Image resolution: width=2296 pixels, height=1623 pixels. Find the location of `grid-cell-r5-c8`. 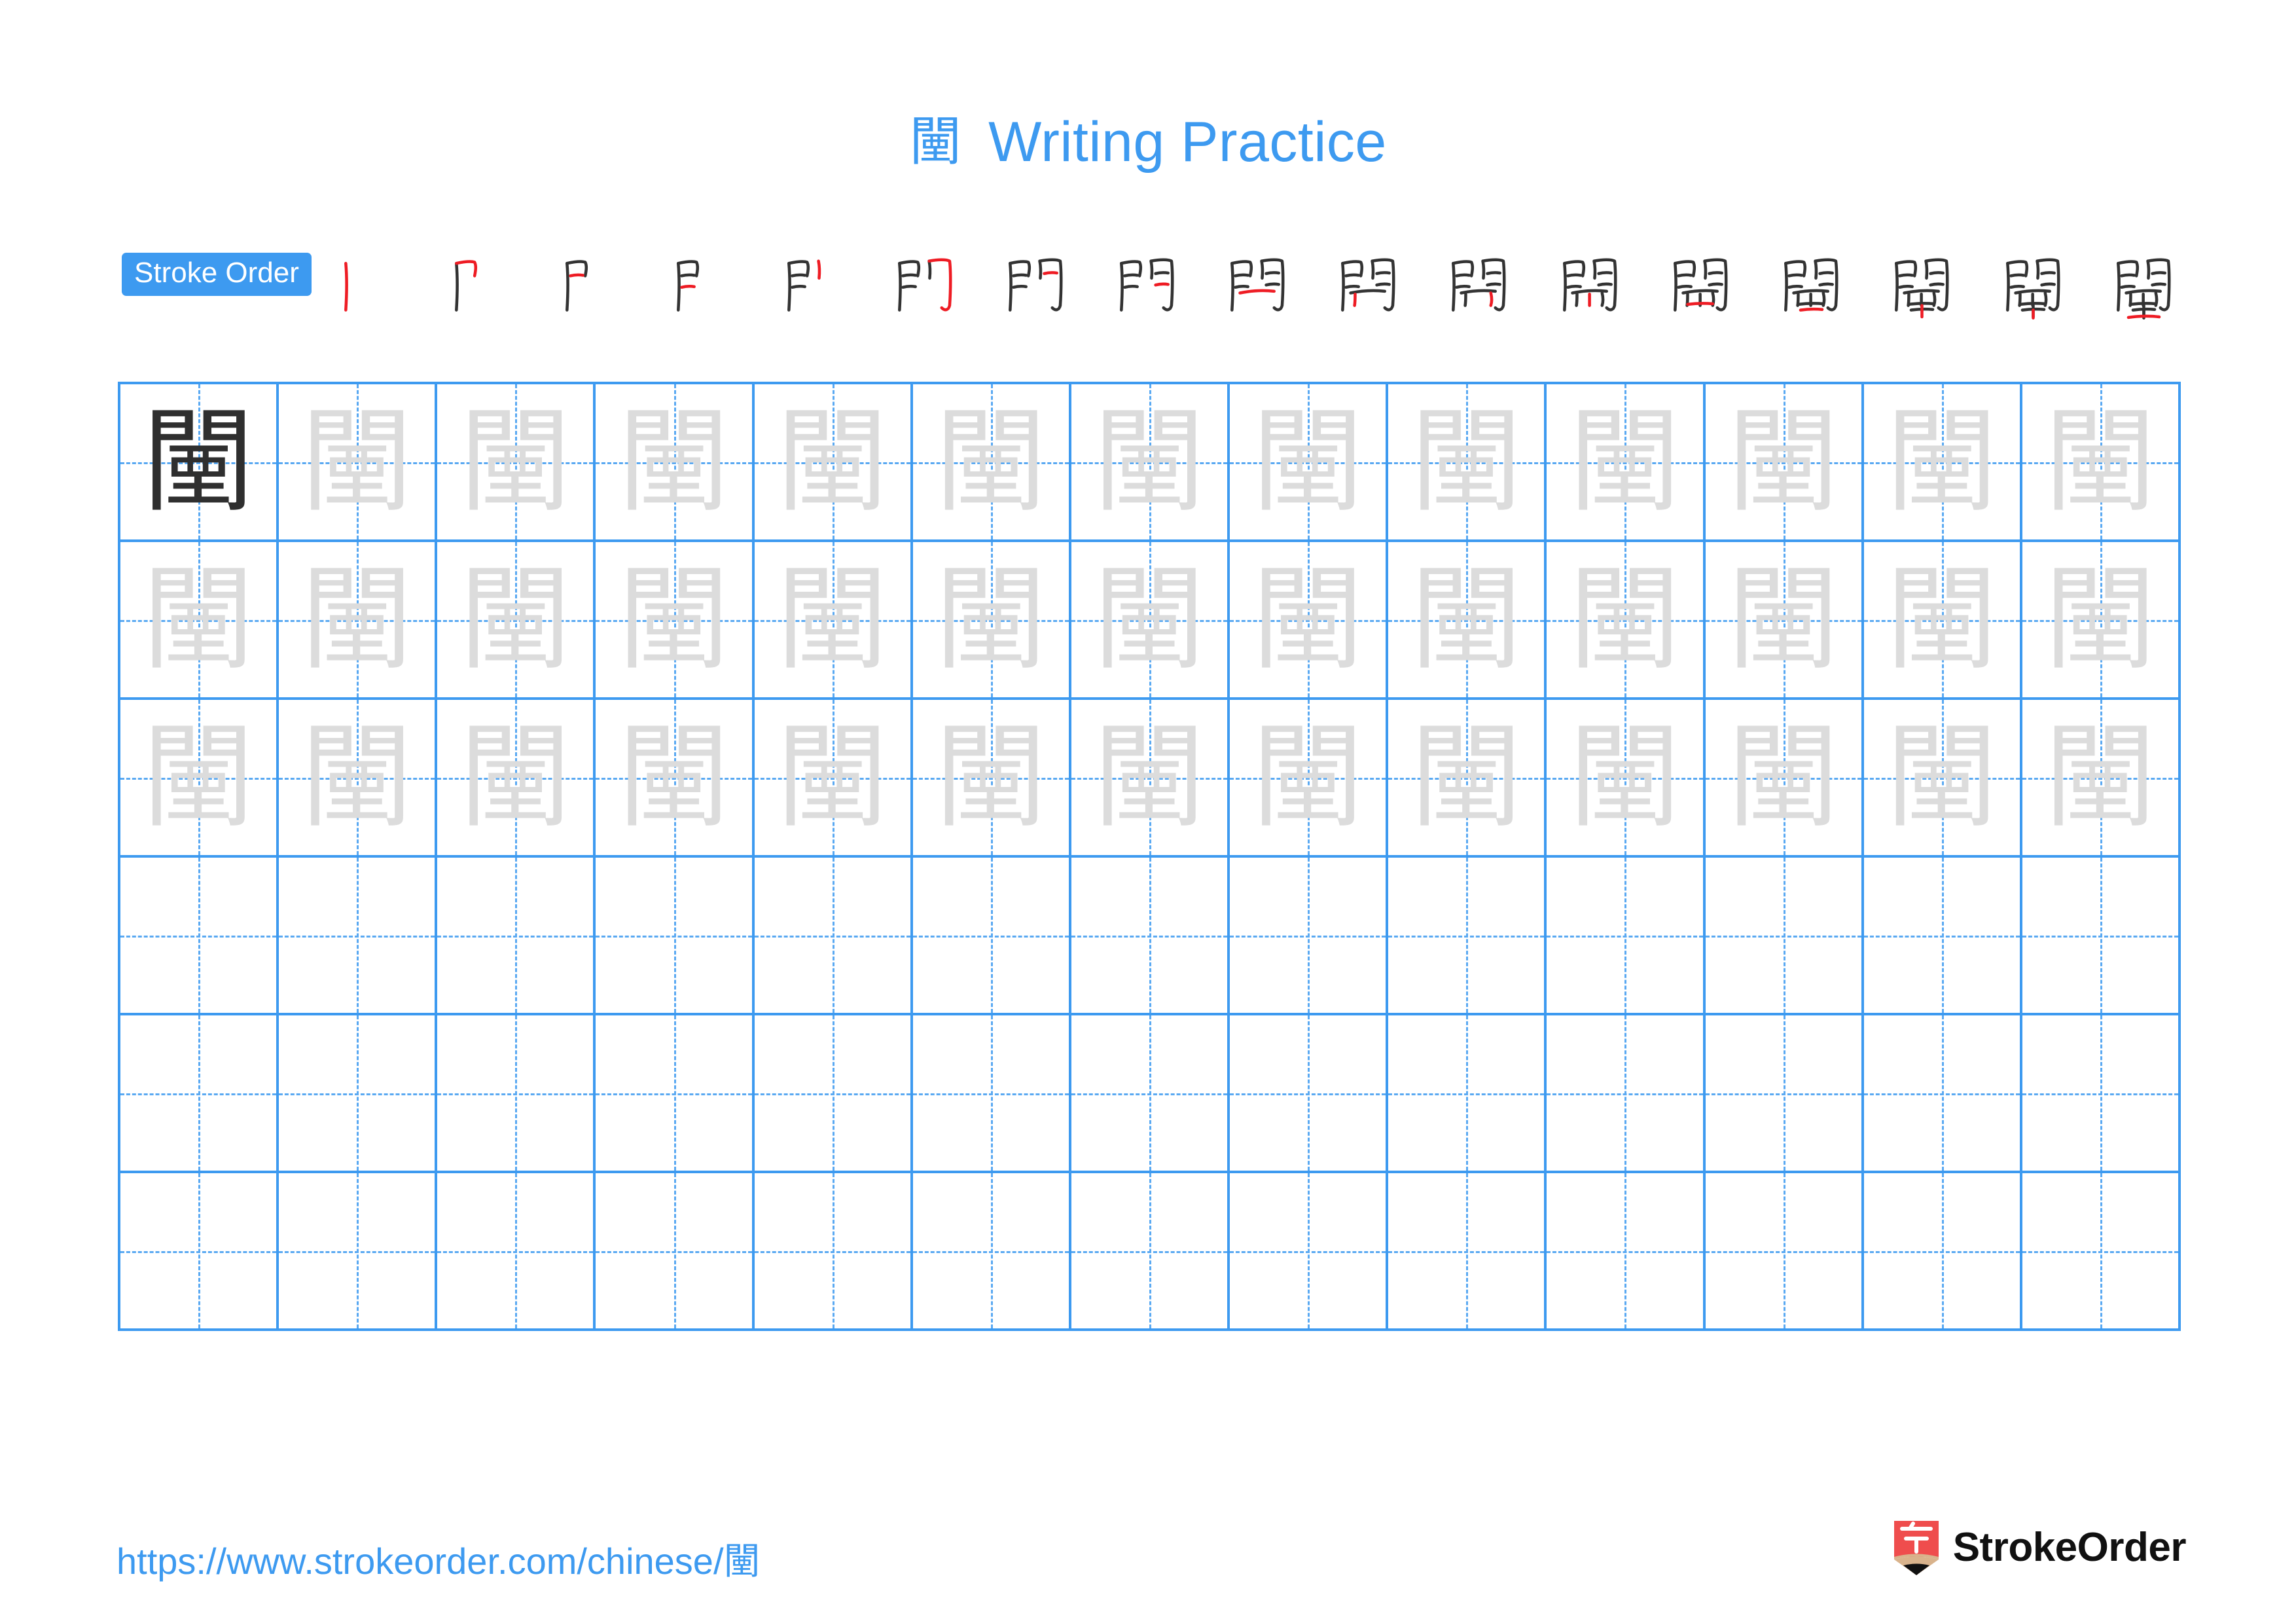

grid-cell-r5-c8 is located at coordinates (1309, 1093).